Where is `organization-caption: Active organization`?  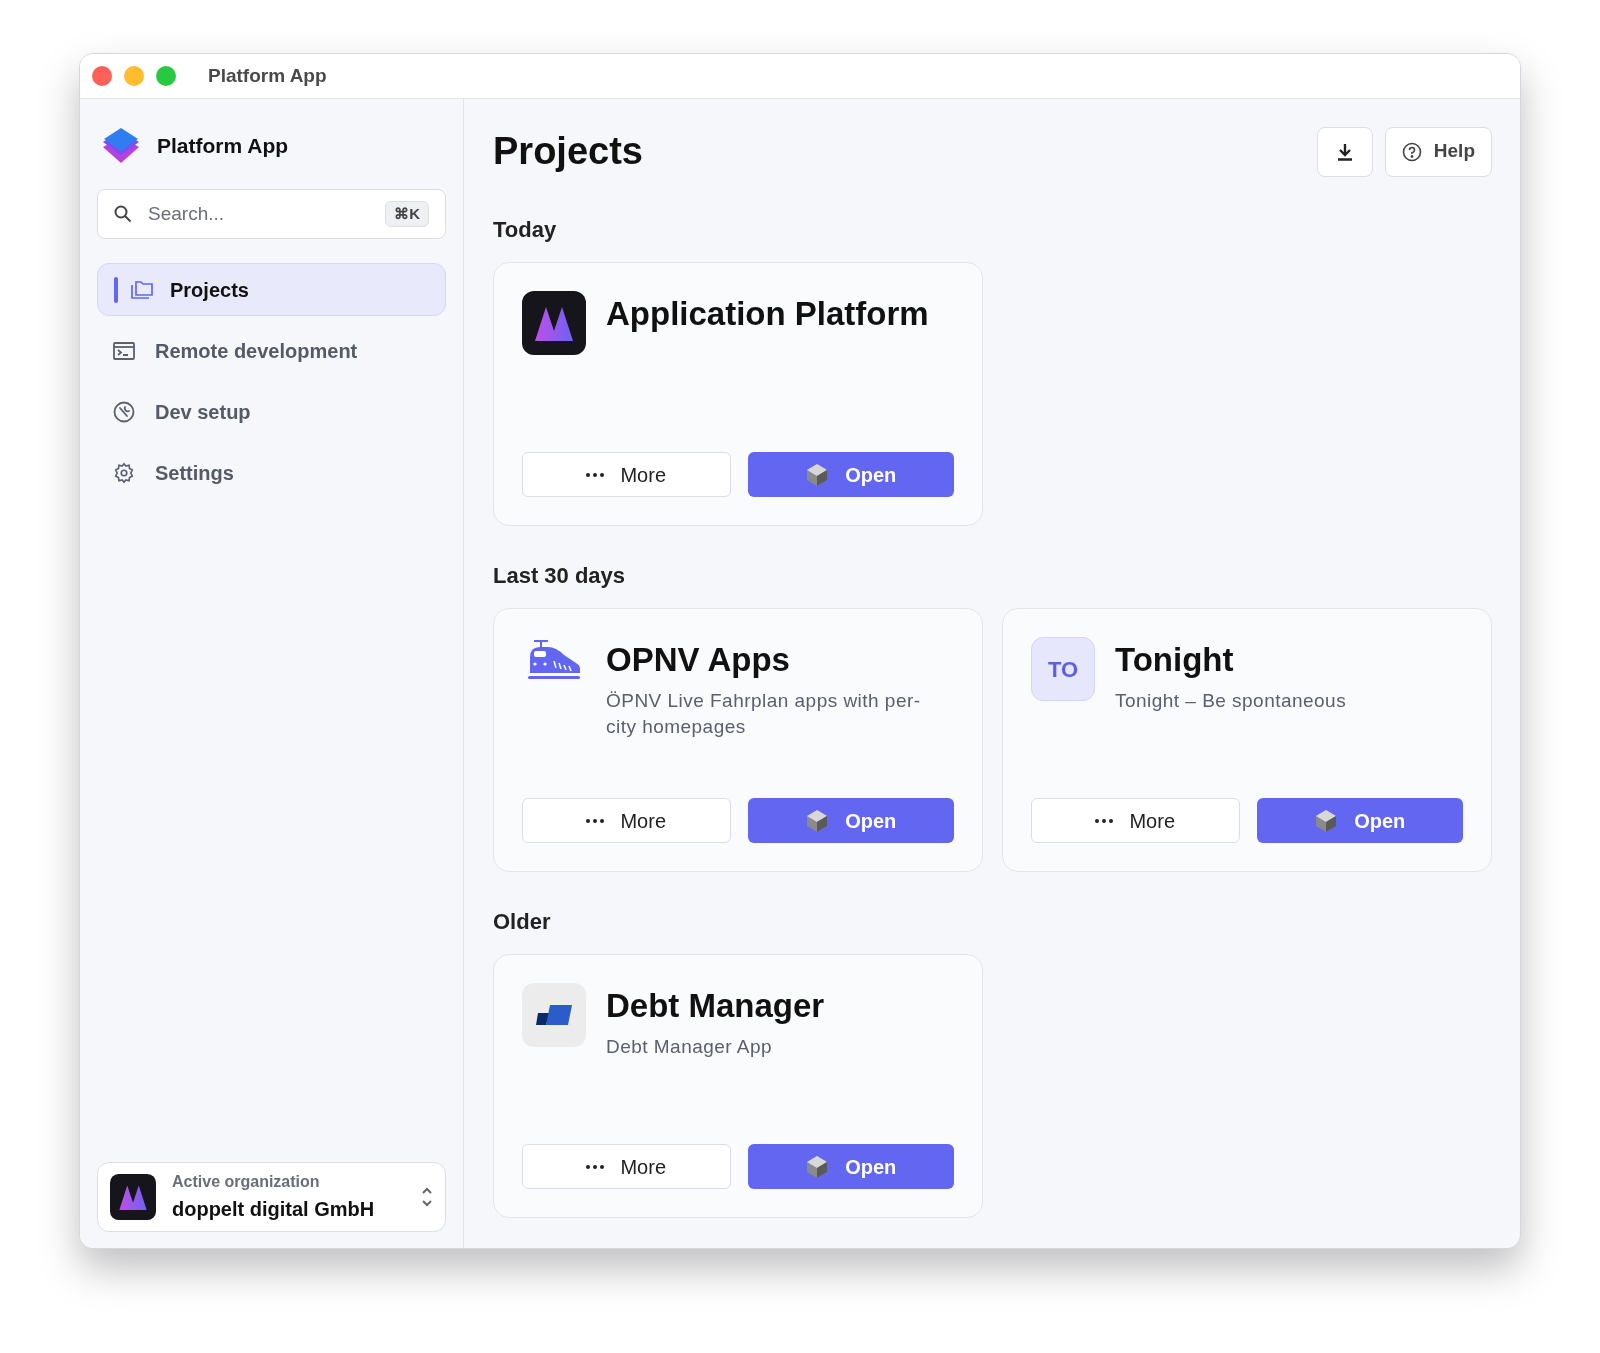
organization-caption: Active organization is located at coordinates (246, 1182).